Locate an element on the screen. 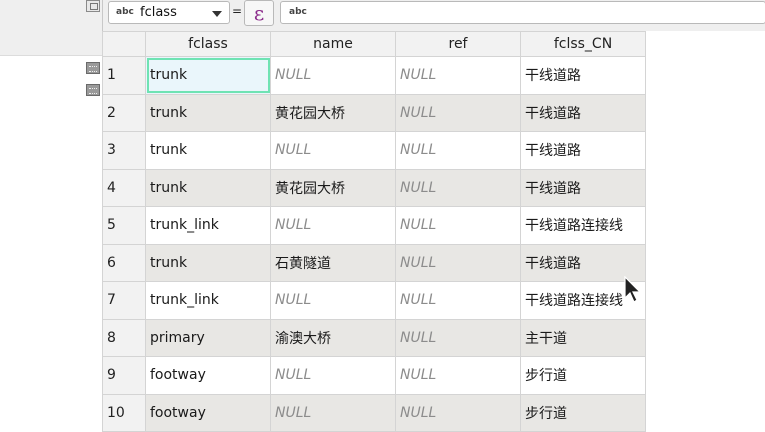 The height and width of the screenshot is (432, 765). row-number: 8 is located at coordinates (124, 337).